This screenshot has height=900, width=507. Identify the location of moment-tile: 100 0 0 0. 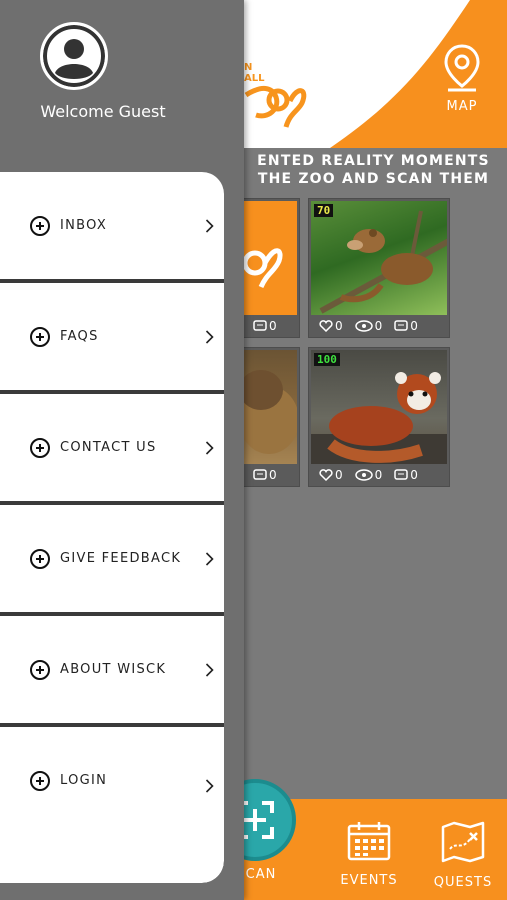
(379, 417).